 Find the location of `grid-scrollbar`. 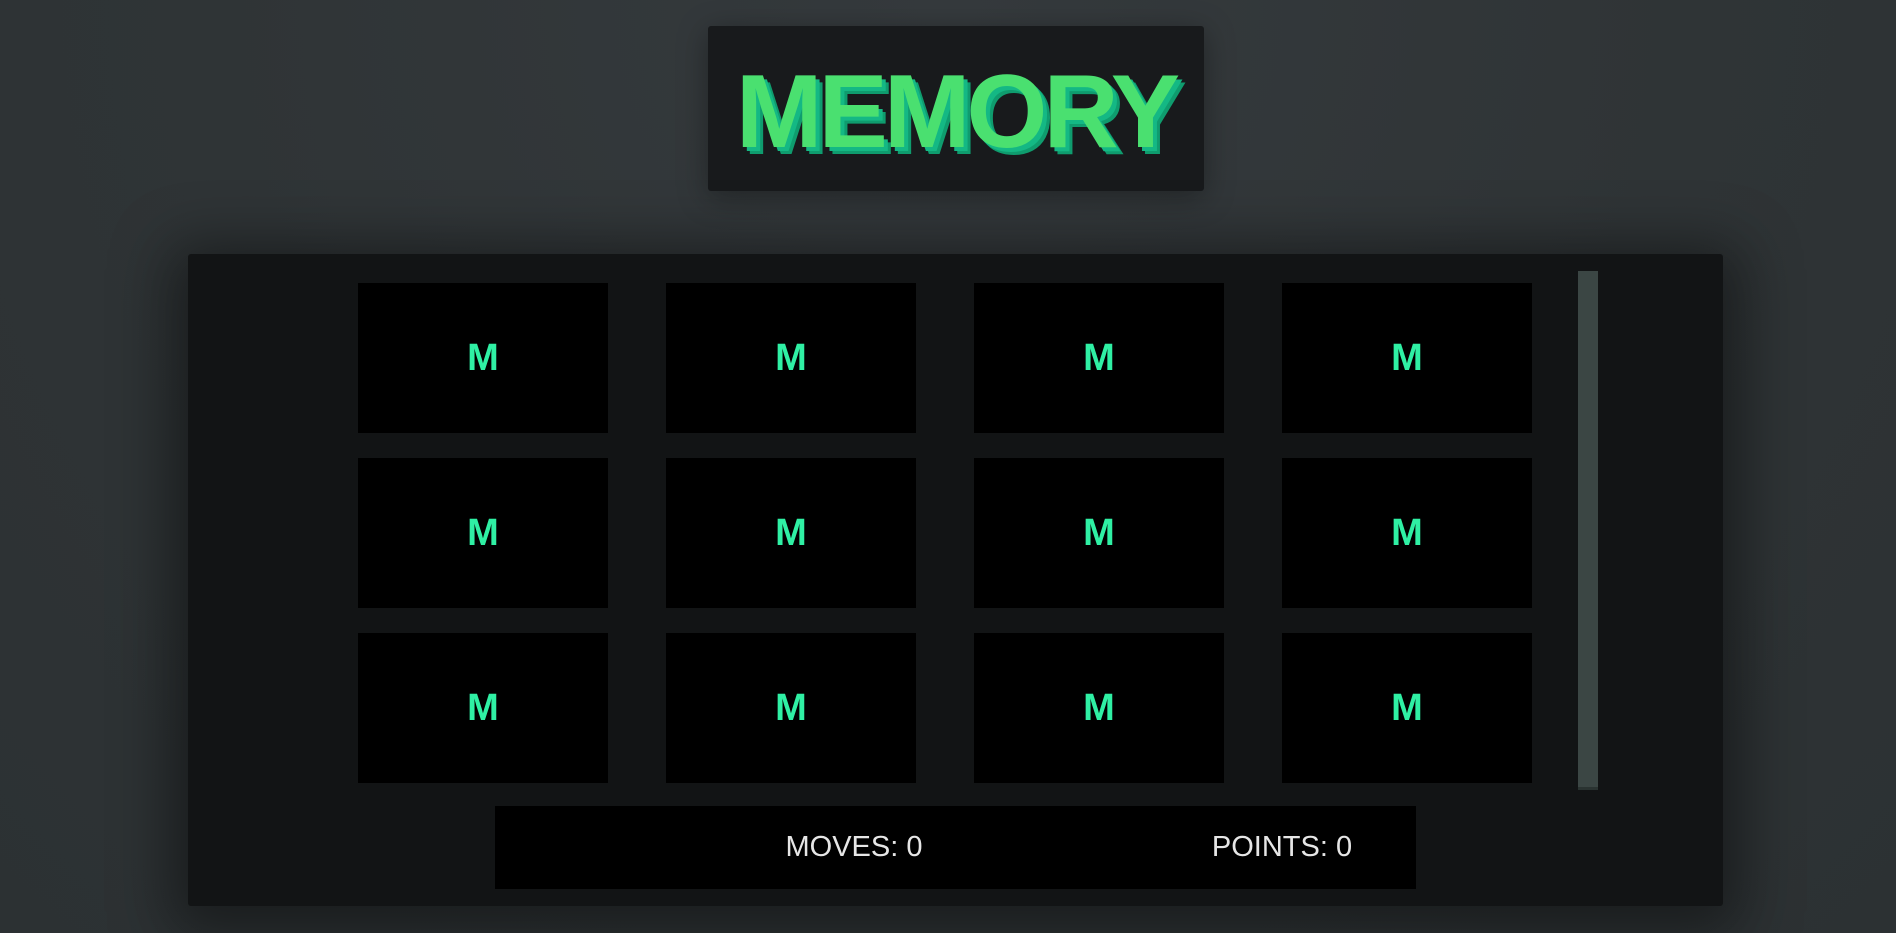

grid-scrollbar is located at coordinates (1588, 530).